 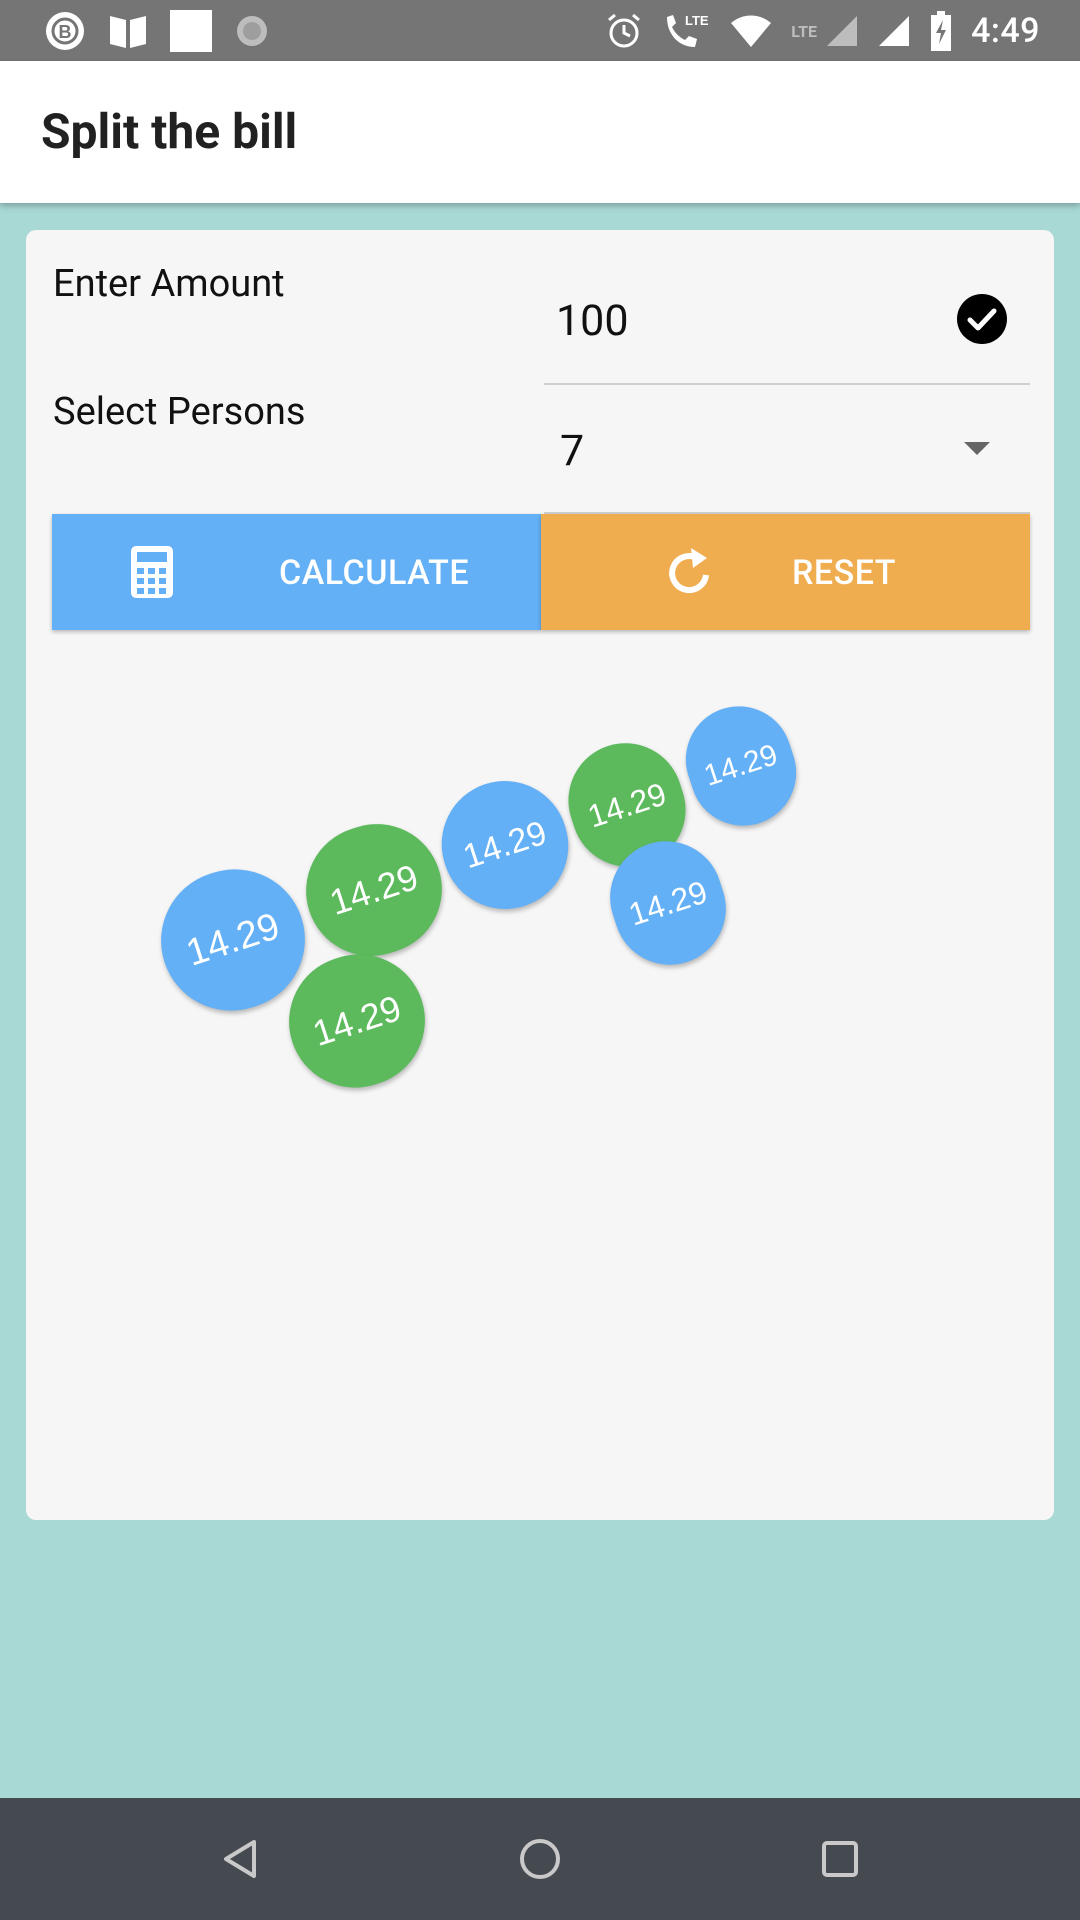 What do you see at coordinates (128, 32) in the screenshot?
I see `book-icon` at bounding box center [128, 32].